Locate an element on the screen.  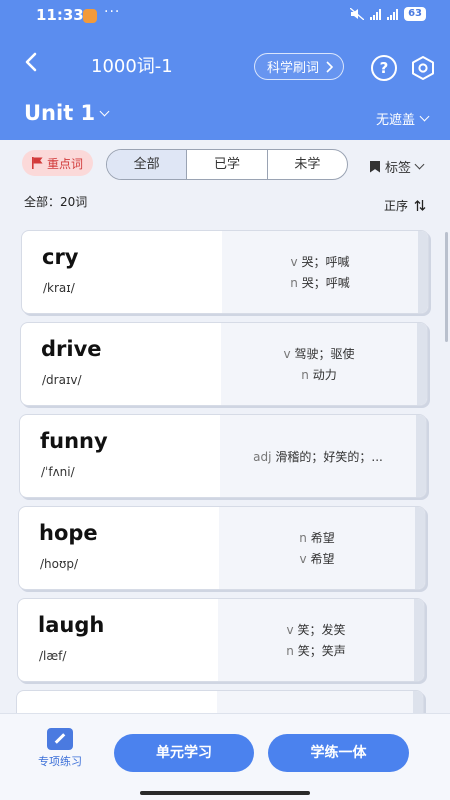
definition-panel: n 希望 v 希望 is located at coordinates (322, 548).